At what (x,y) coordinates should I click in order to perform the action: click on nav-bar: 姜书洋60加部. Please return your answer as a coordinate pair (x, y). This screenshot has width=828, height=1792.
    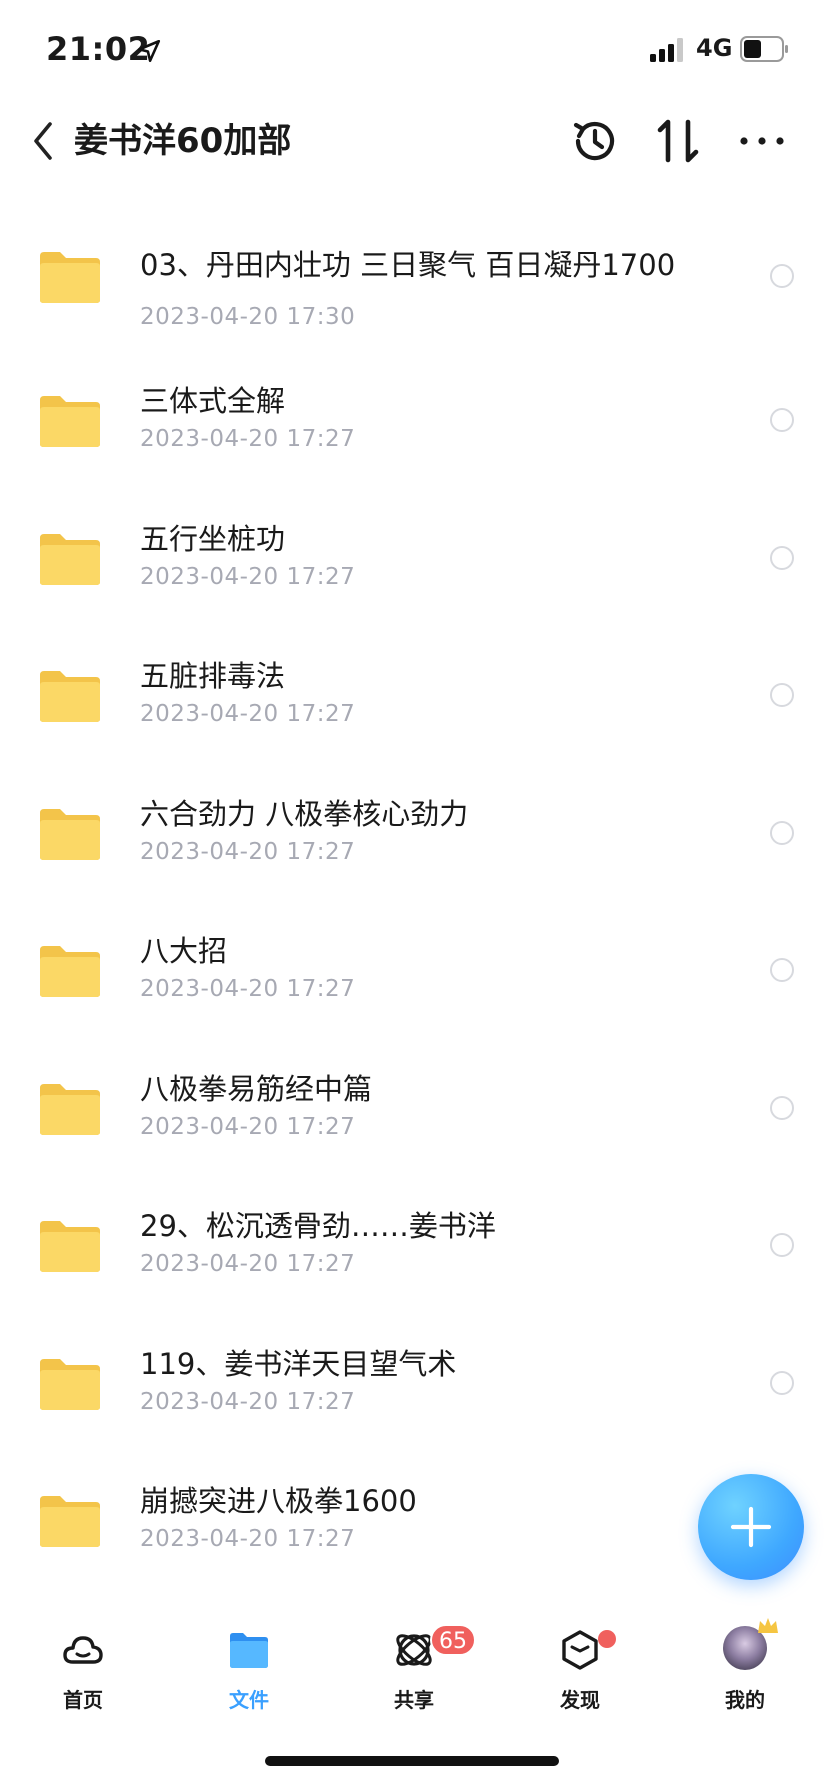
    Looking at the image, I should click on (414, 155).